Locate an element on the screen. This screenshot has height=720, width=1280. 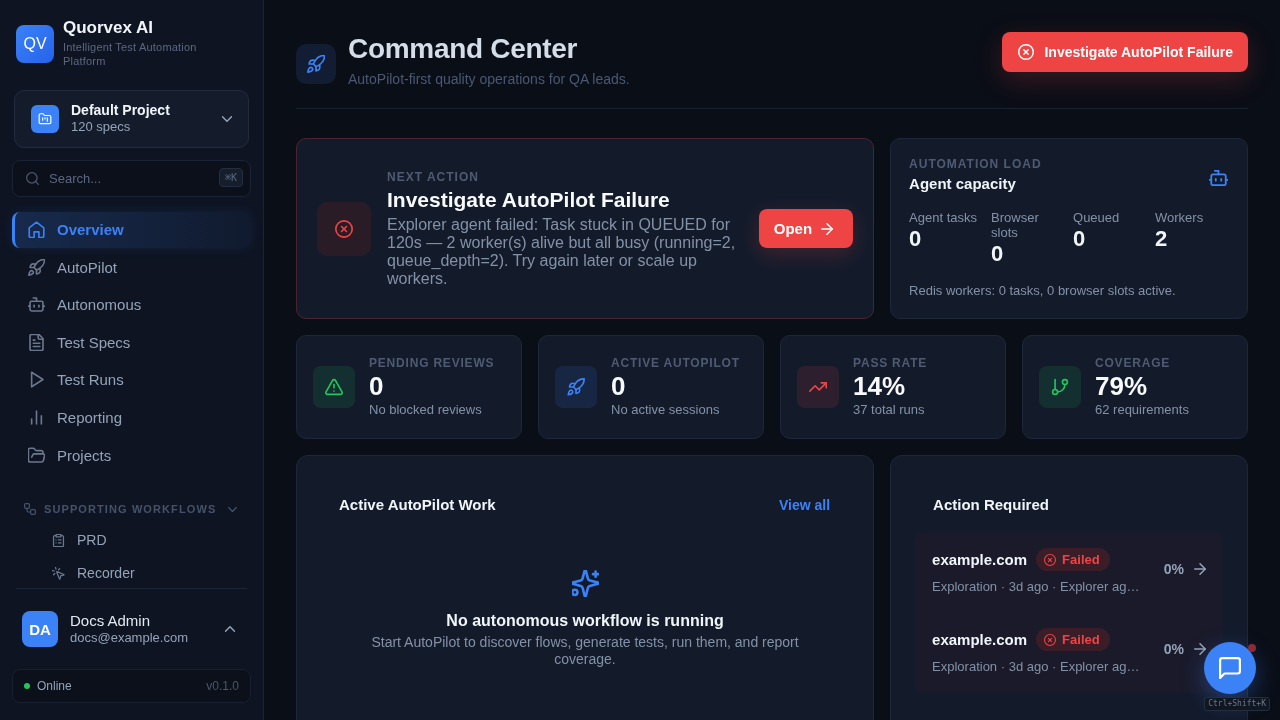
play-icon is located at coordinates (36, 380).